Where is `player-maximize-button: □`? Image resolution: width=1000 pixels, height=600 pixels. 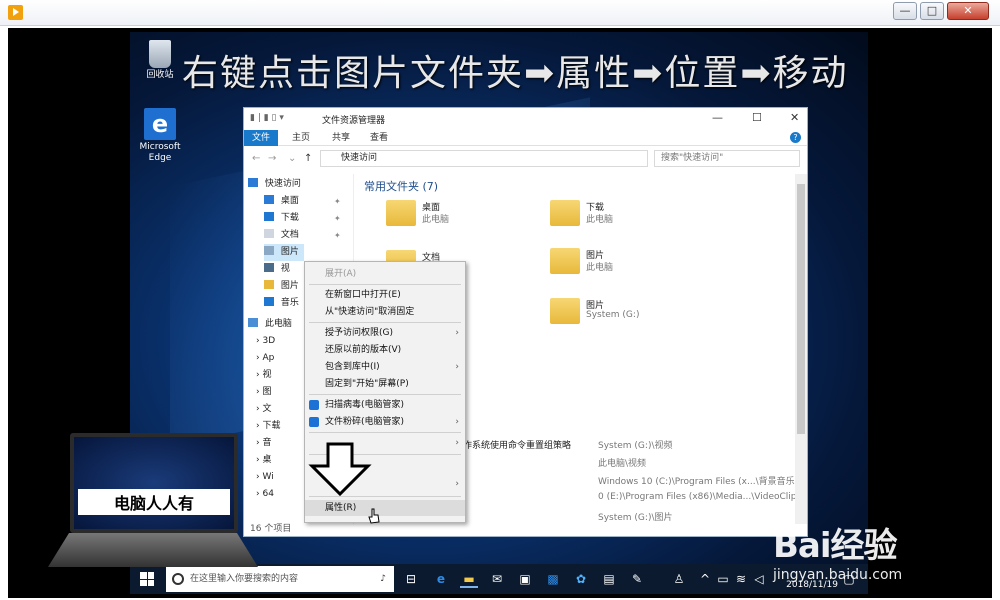
player-maximize-button: □ is located at coordinates (932, 11).